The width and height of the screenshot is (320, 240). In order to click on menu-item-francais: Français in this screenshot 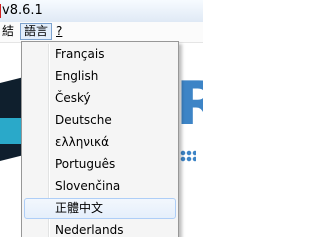, I will do `click(100, 54)`.